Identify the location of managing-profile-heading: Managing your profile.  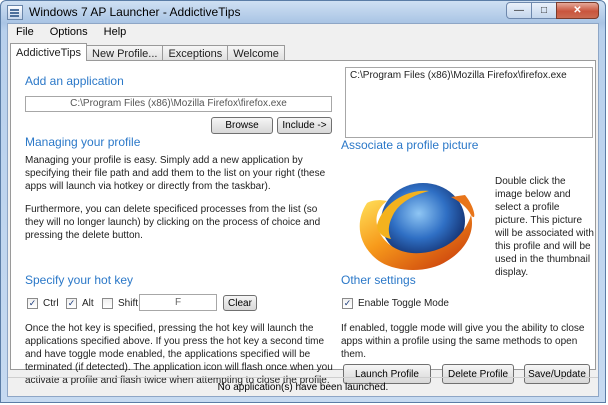
(83, 142).